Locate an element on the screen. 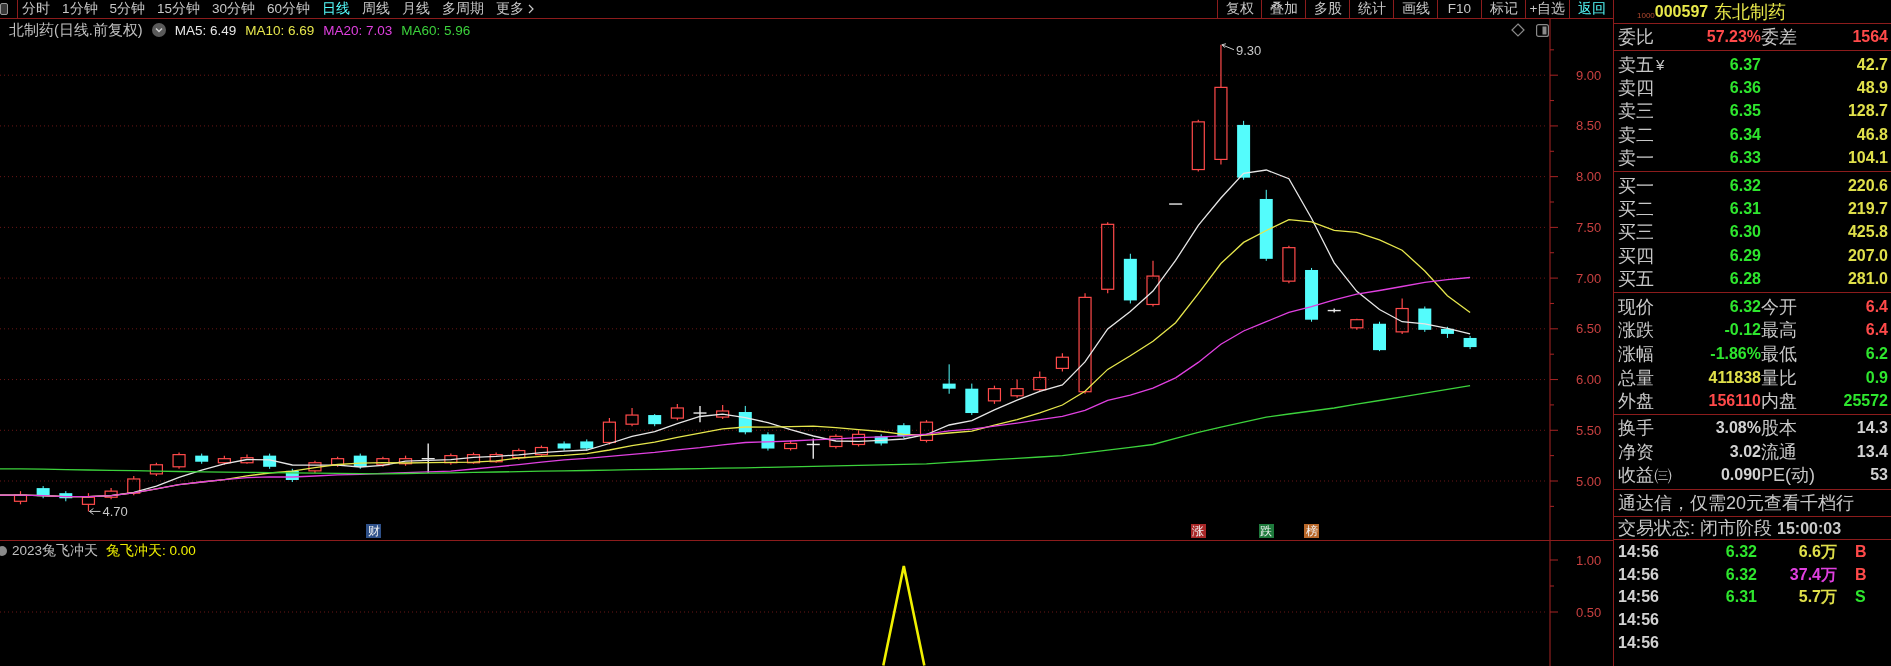 This screenshot has height=666, width=1891. order-price: 6.31 is located at coordinates (1745, 209).